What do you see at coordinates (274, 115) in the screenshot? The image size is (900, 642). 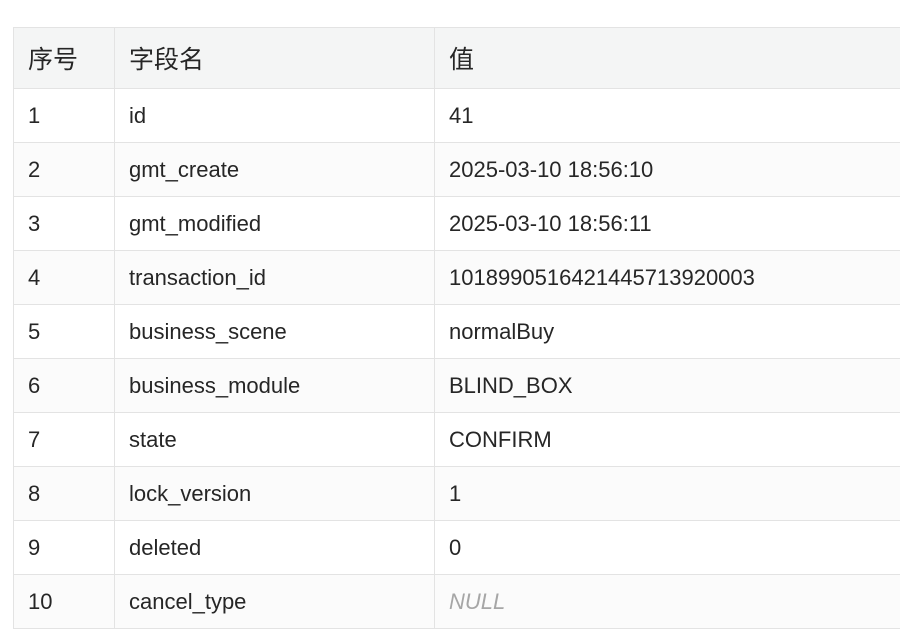 I see `field-name-cell: id` at bounding box center [274, 115].